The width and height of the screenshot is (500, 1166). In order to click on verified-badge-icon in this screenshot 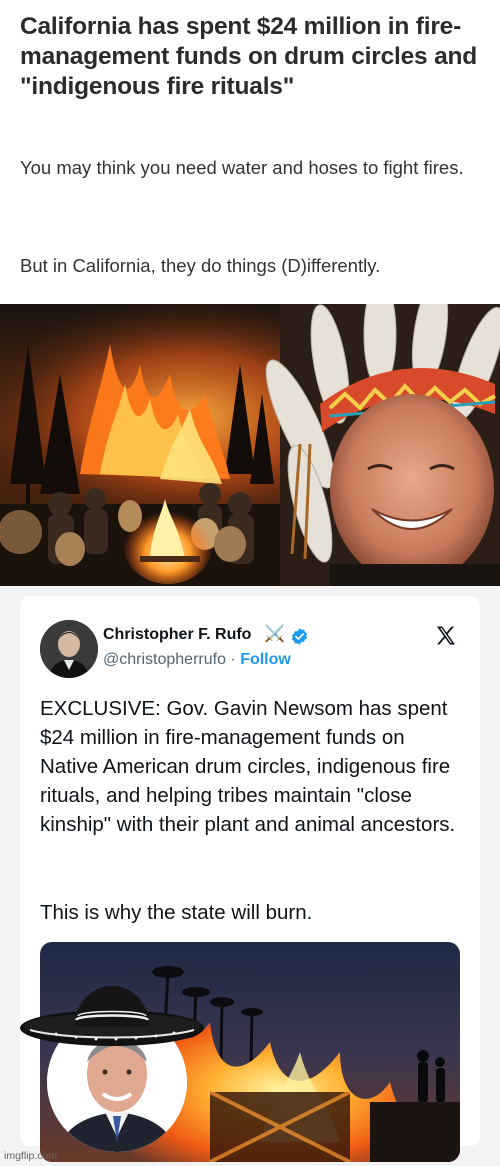, I will do `click(299, 636)`.